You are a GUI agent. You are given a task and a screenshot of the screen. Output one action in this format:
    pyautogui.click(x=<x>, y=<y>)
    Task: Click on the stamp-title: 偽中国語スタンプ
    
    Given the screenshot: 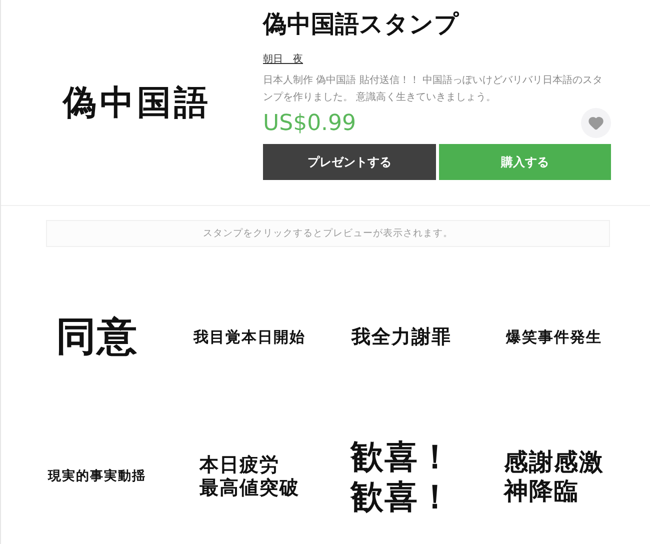 What is the action you would take?
    pyautogui.click(x=361, y=24)
    